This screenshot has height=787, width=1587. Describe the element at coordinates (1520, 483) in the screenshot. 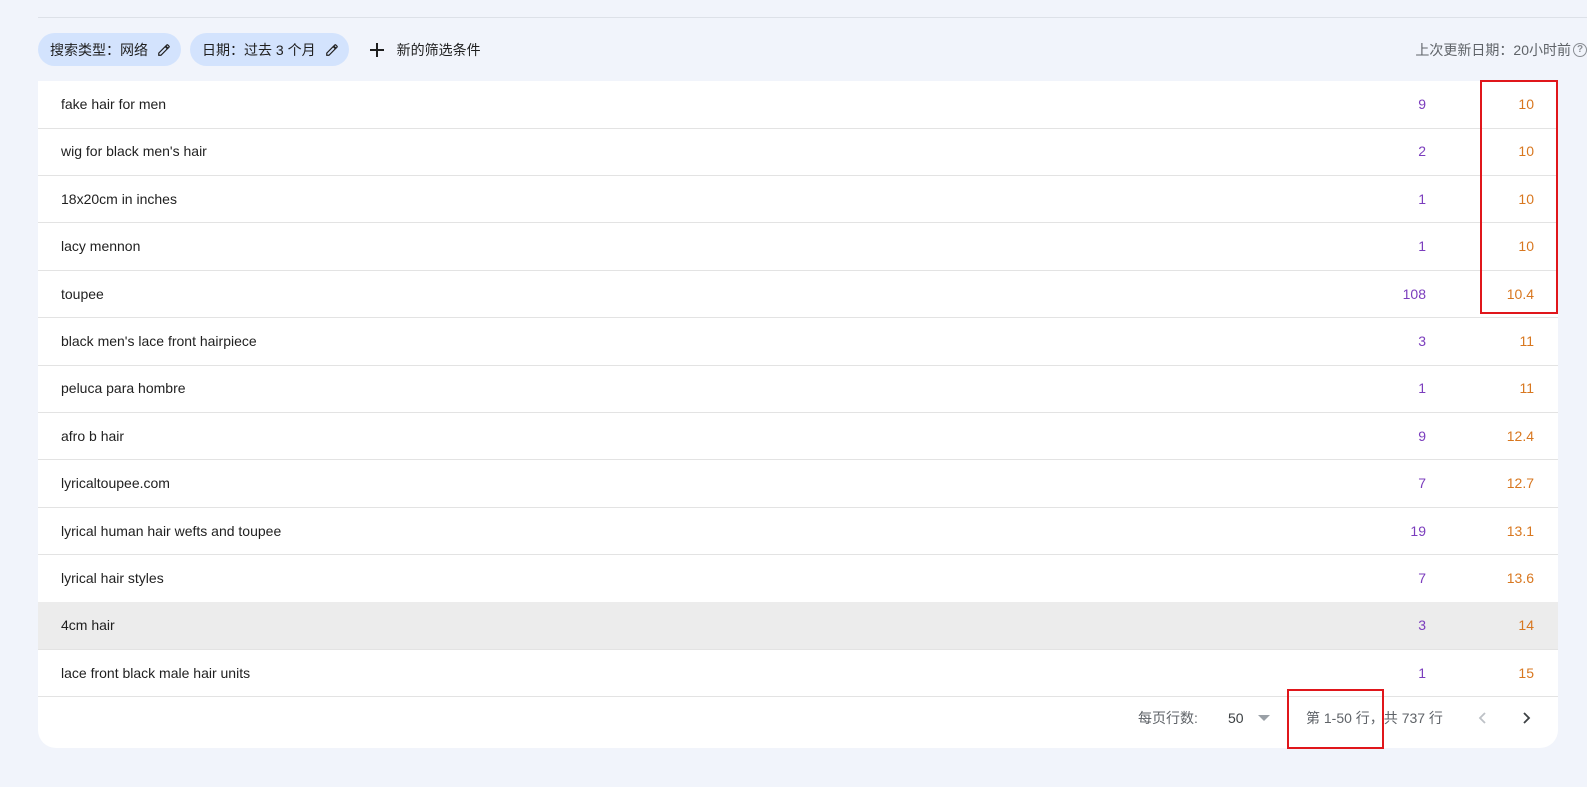

I see `position-cell: 12.7` at that location.